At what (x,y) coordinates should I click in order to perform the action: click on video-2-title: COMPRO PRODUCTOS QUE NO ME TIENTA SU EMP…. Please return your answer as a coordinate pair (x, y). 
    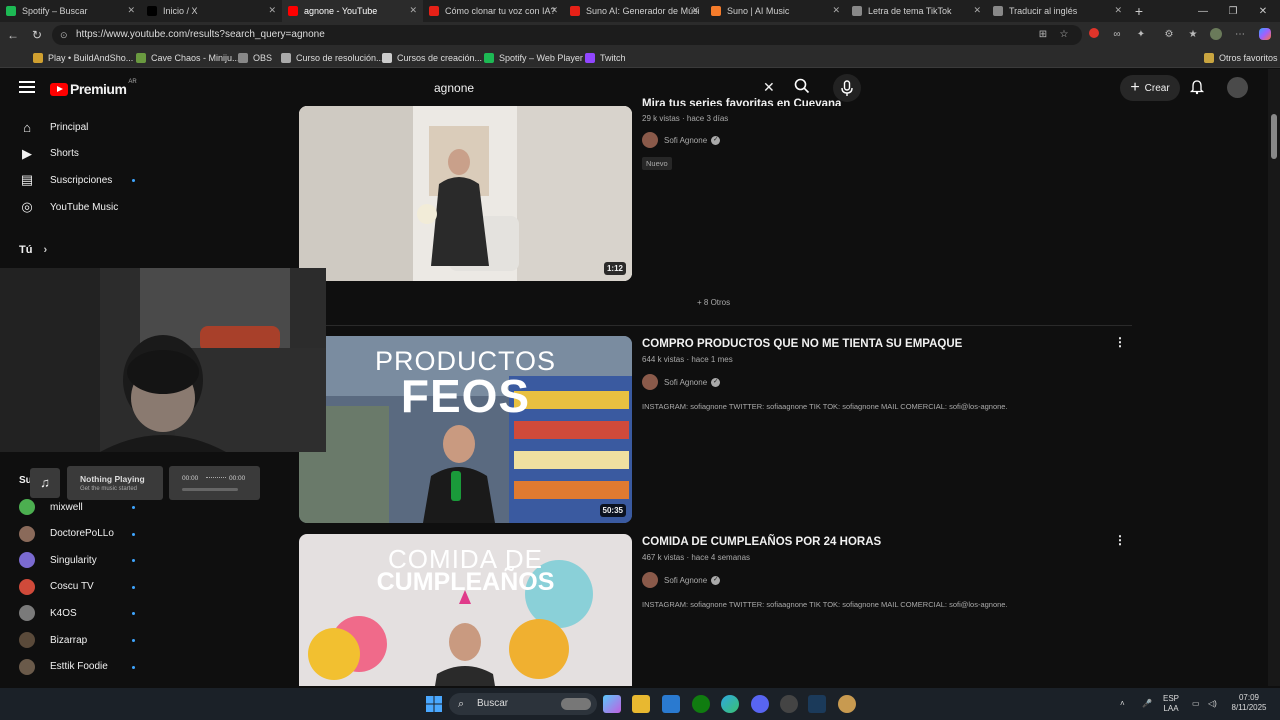
    Looking at the image, I should click on (802, 344).